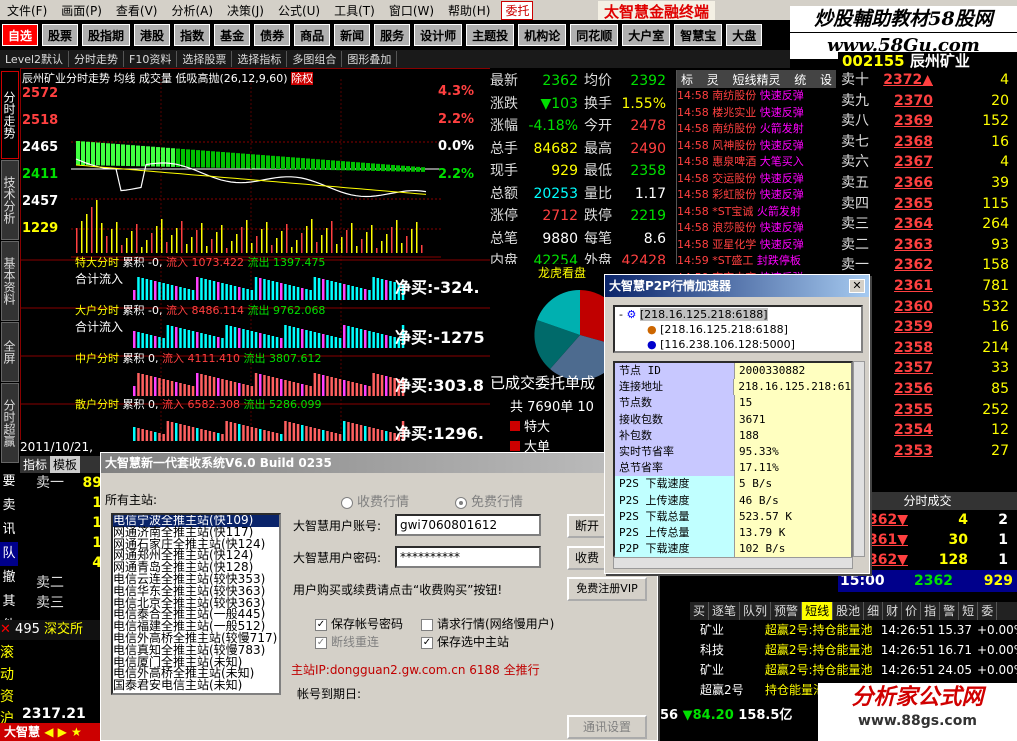 The height and width of the screenshot is (741, 1017). Describe the element at coordinates (312, 35) in the screenshot. I see `toolbar-commodity: 商品` at that location.